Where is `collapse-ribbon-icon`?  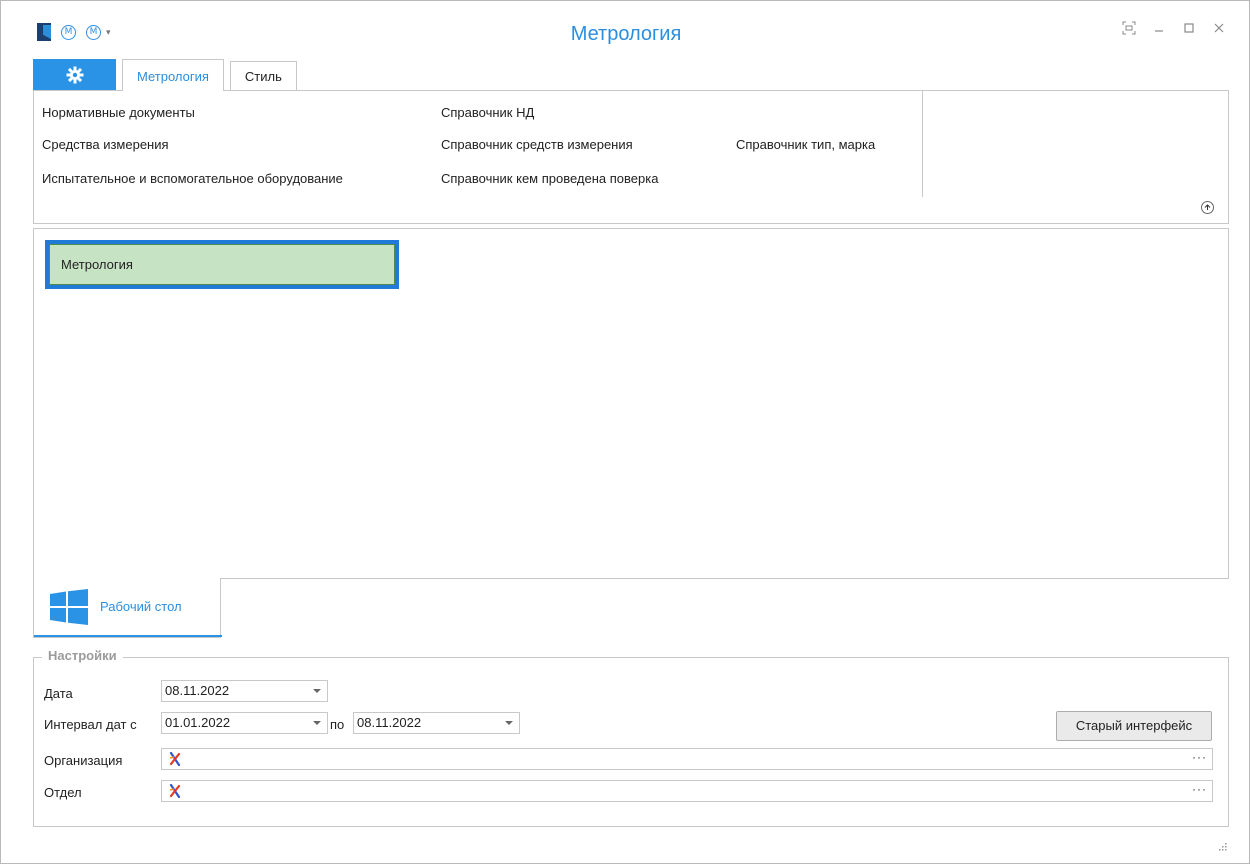 collapse-ribbon-icon is located at coordinates (1207, 207).